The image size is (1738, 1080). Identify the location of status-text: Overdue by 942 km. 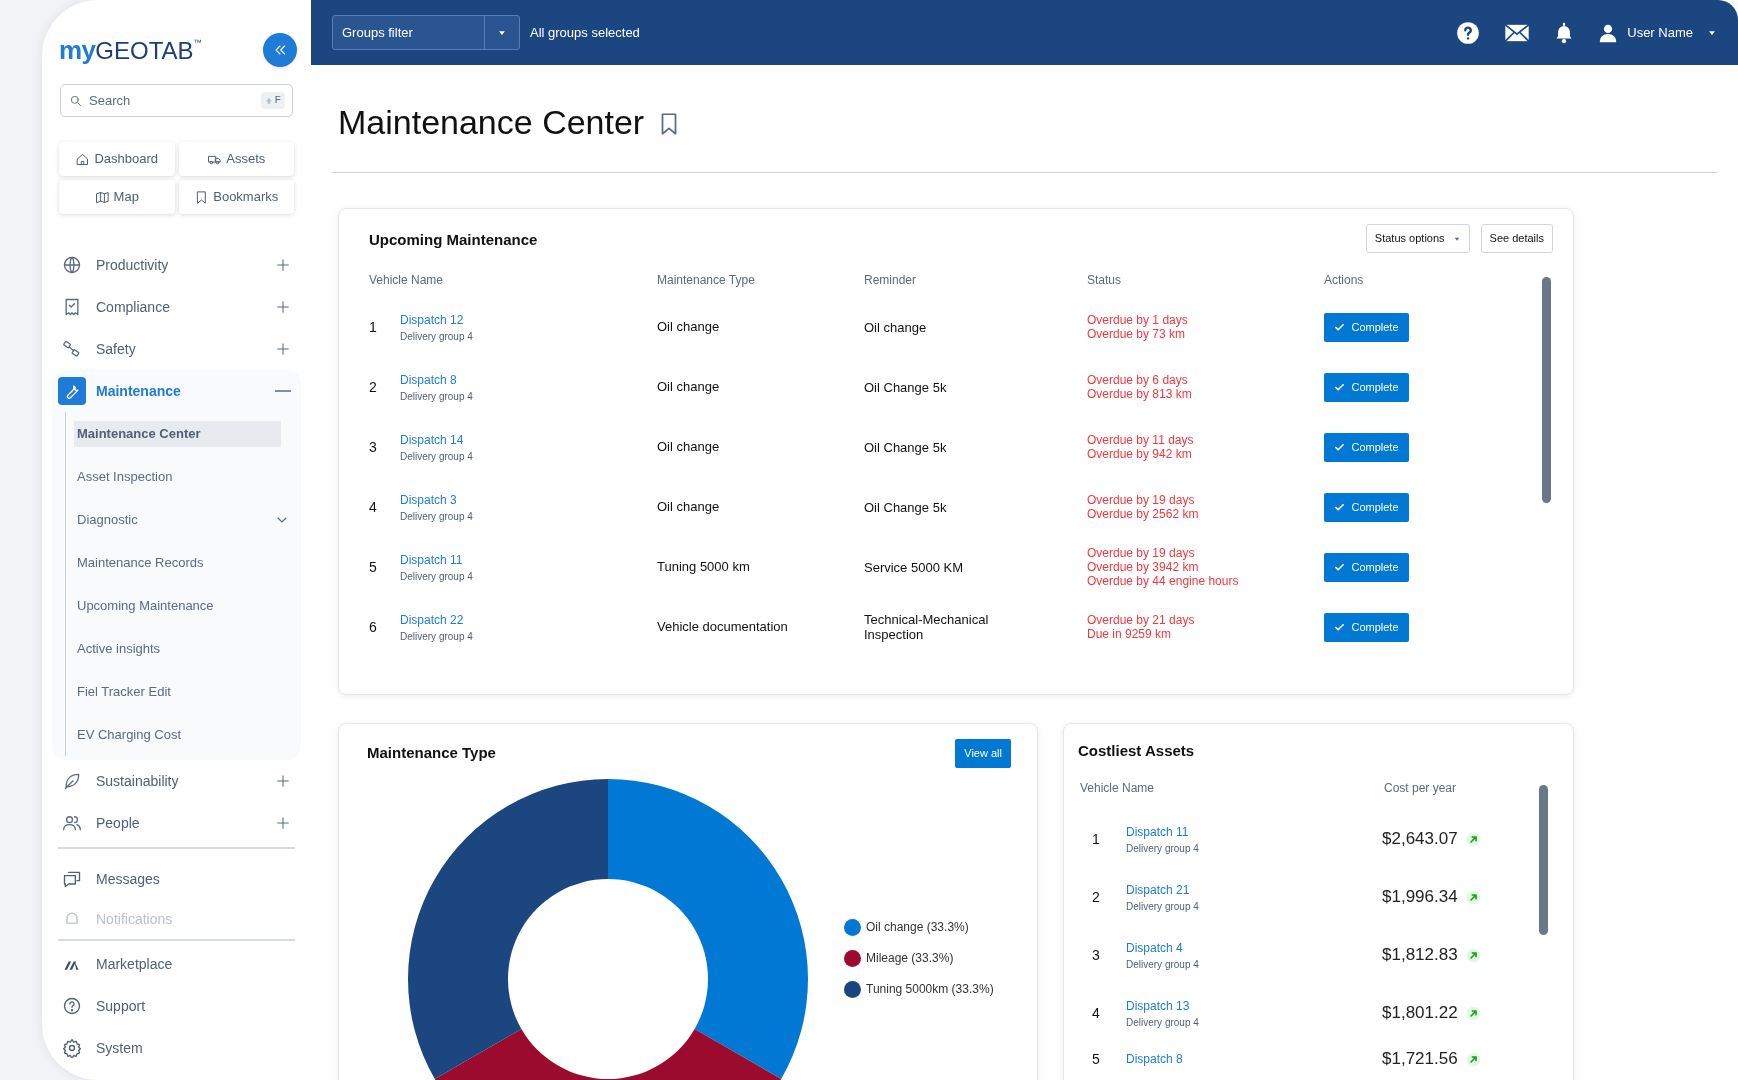
(1140, 454).